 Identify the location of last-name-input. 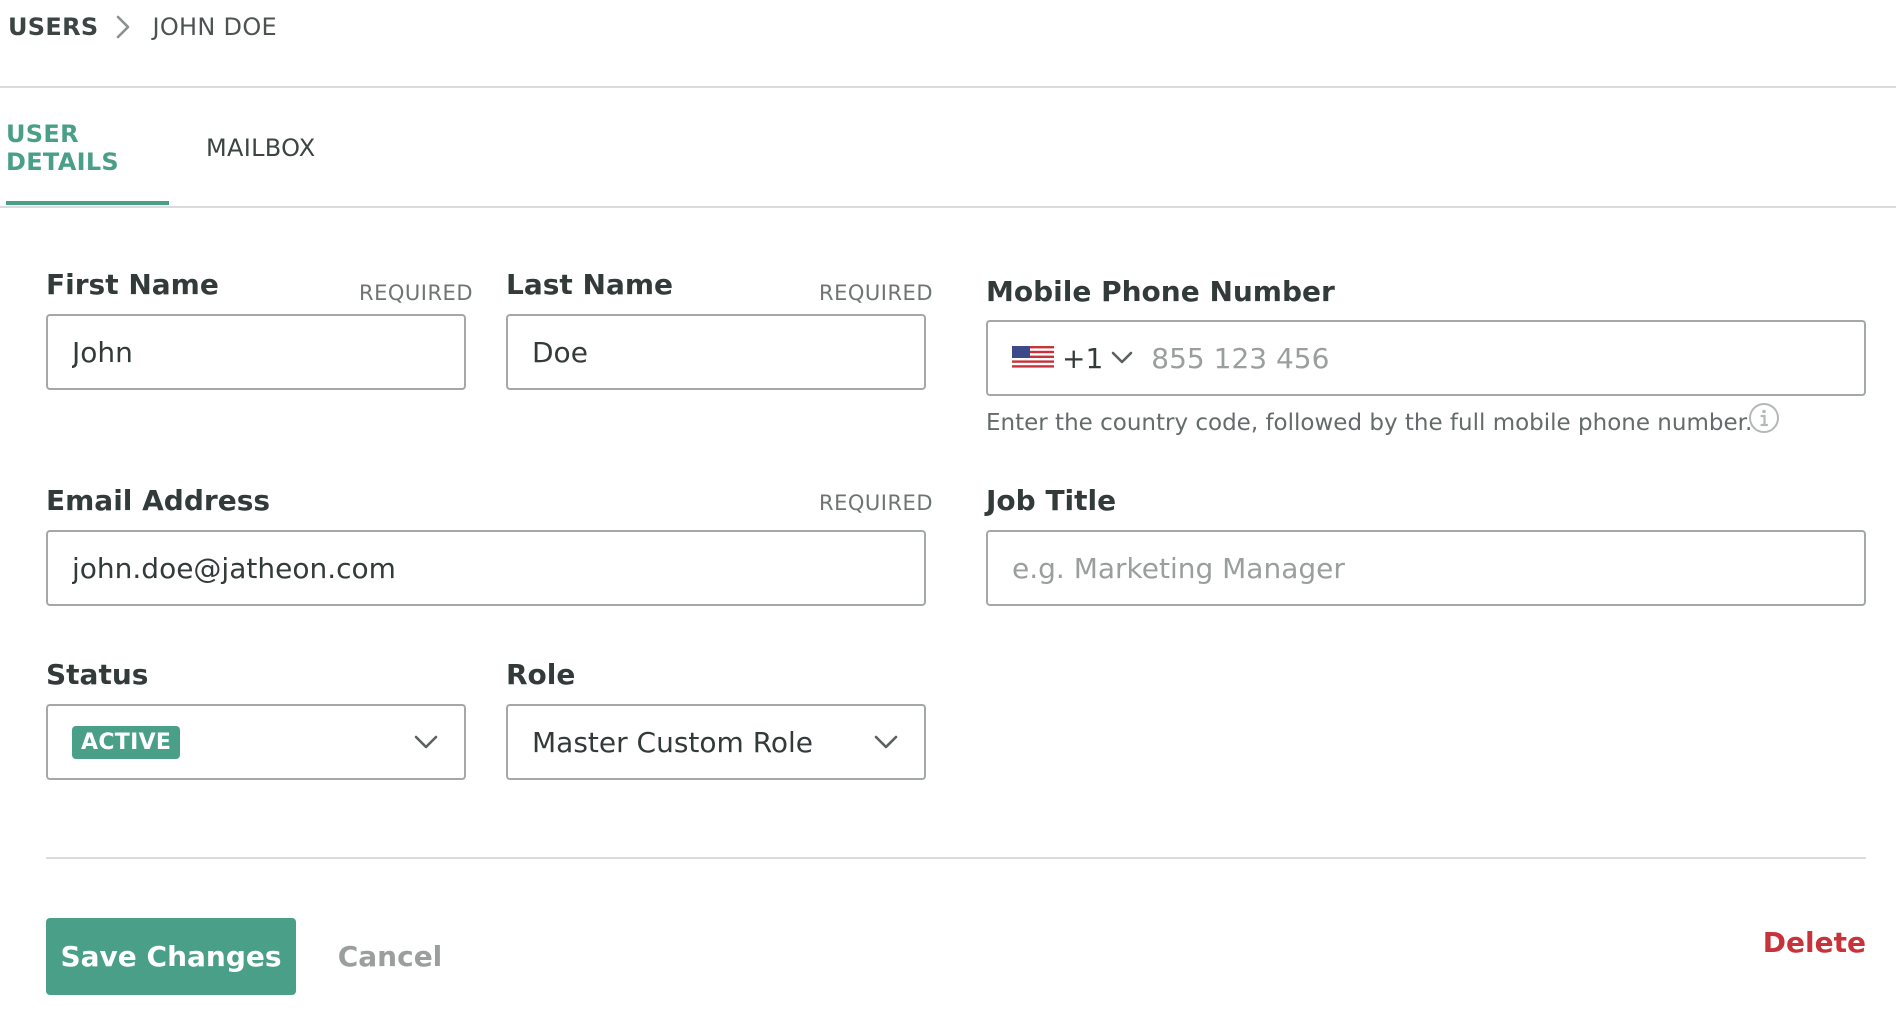
(728, 352).